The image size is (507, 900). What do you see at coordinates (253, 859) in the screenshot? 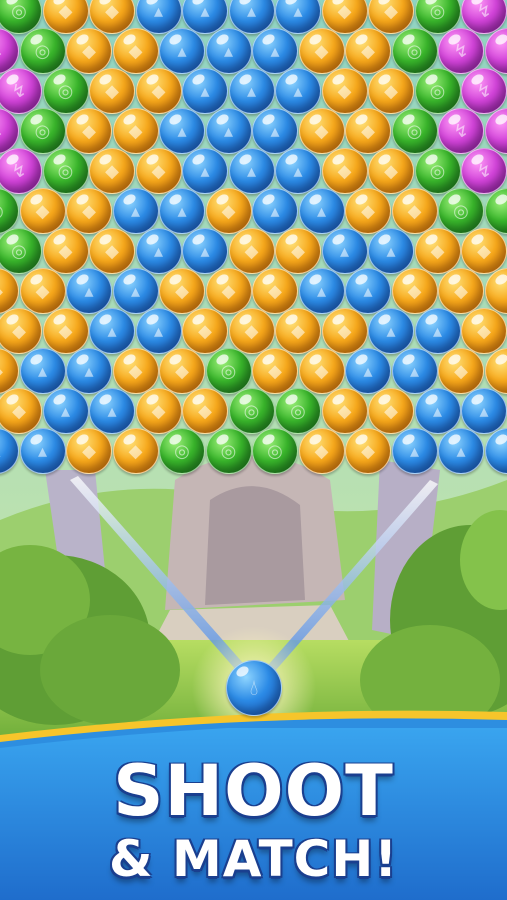
I see `cta-line-match: & MATCH!` at bounding box center [253, 859].